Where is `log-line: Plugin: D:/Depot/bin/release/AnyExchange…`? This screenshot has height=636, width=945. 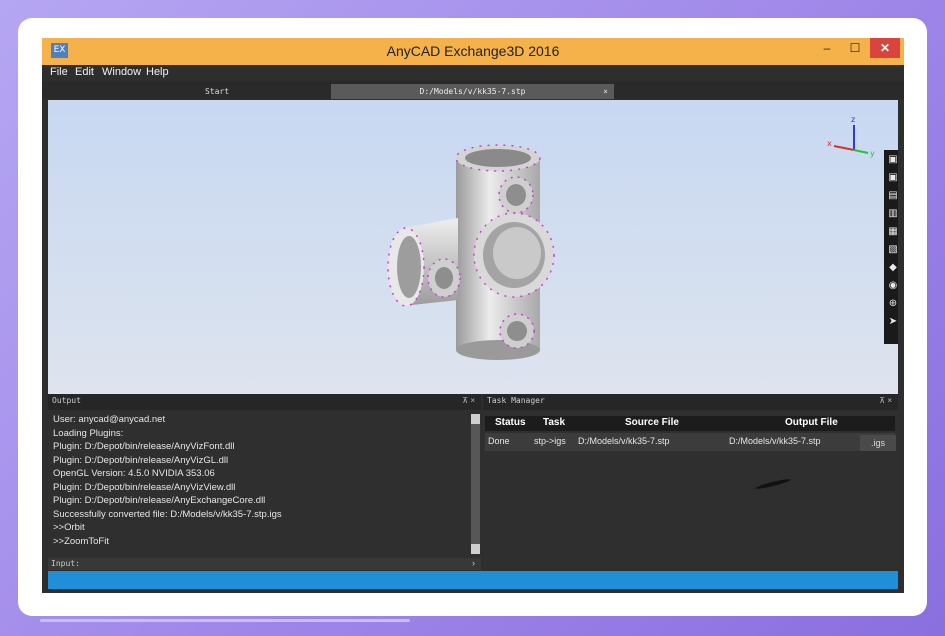 log-line: Plugin: D:/Depot/bin/release/AnyExchange… is located at coordinates (159, 500).